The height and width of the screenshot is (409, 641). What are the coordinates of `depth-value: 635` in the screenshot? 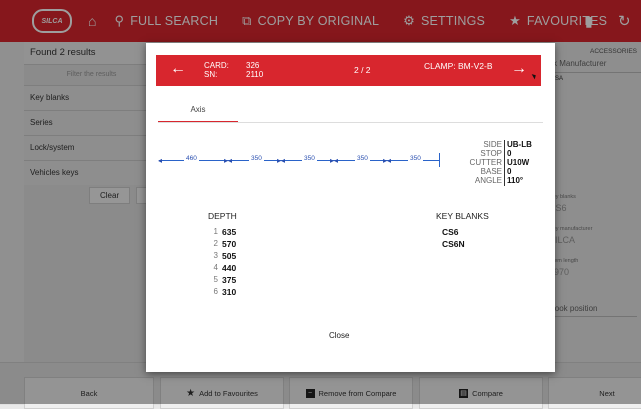 It's located at (229, 232).